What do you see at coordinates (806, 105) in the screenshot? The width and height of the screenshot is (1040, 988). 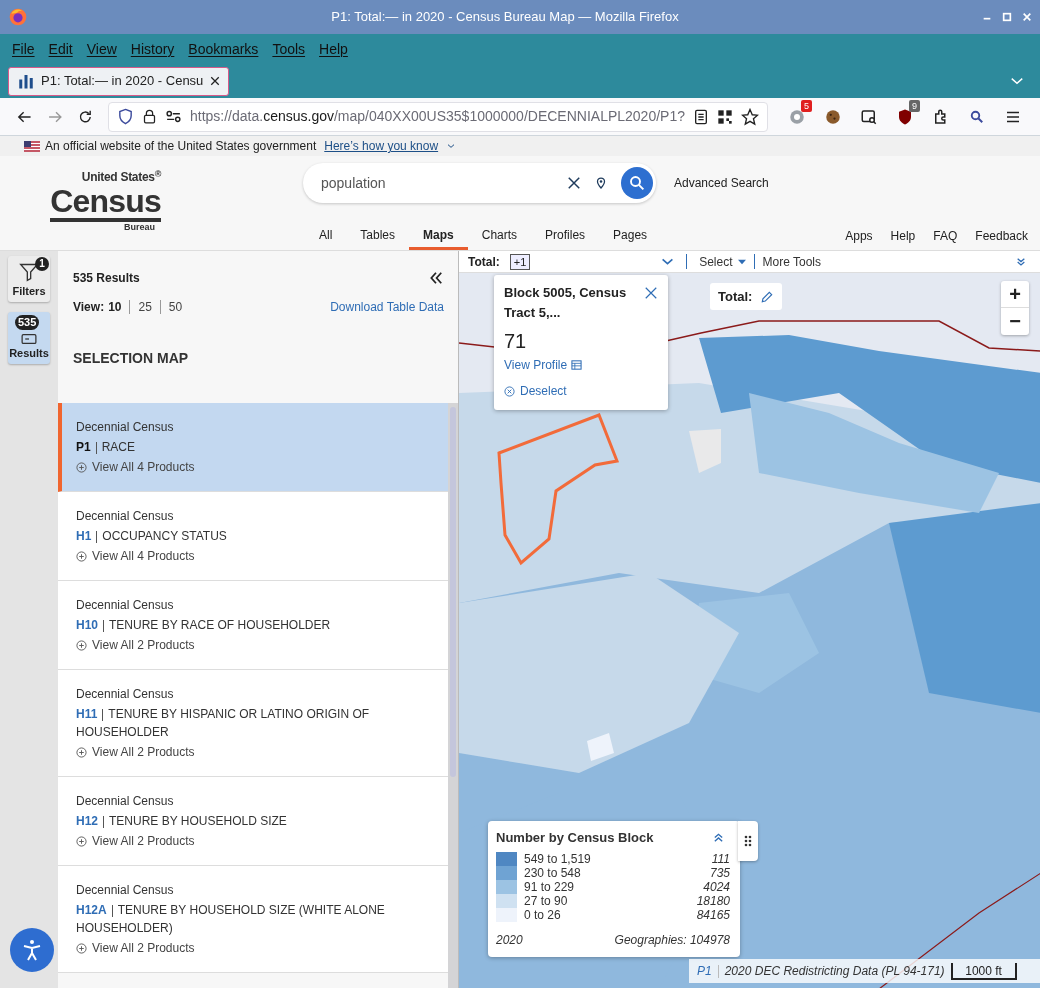 I see `extension-badge: 5` at bounding box center [806, 105].